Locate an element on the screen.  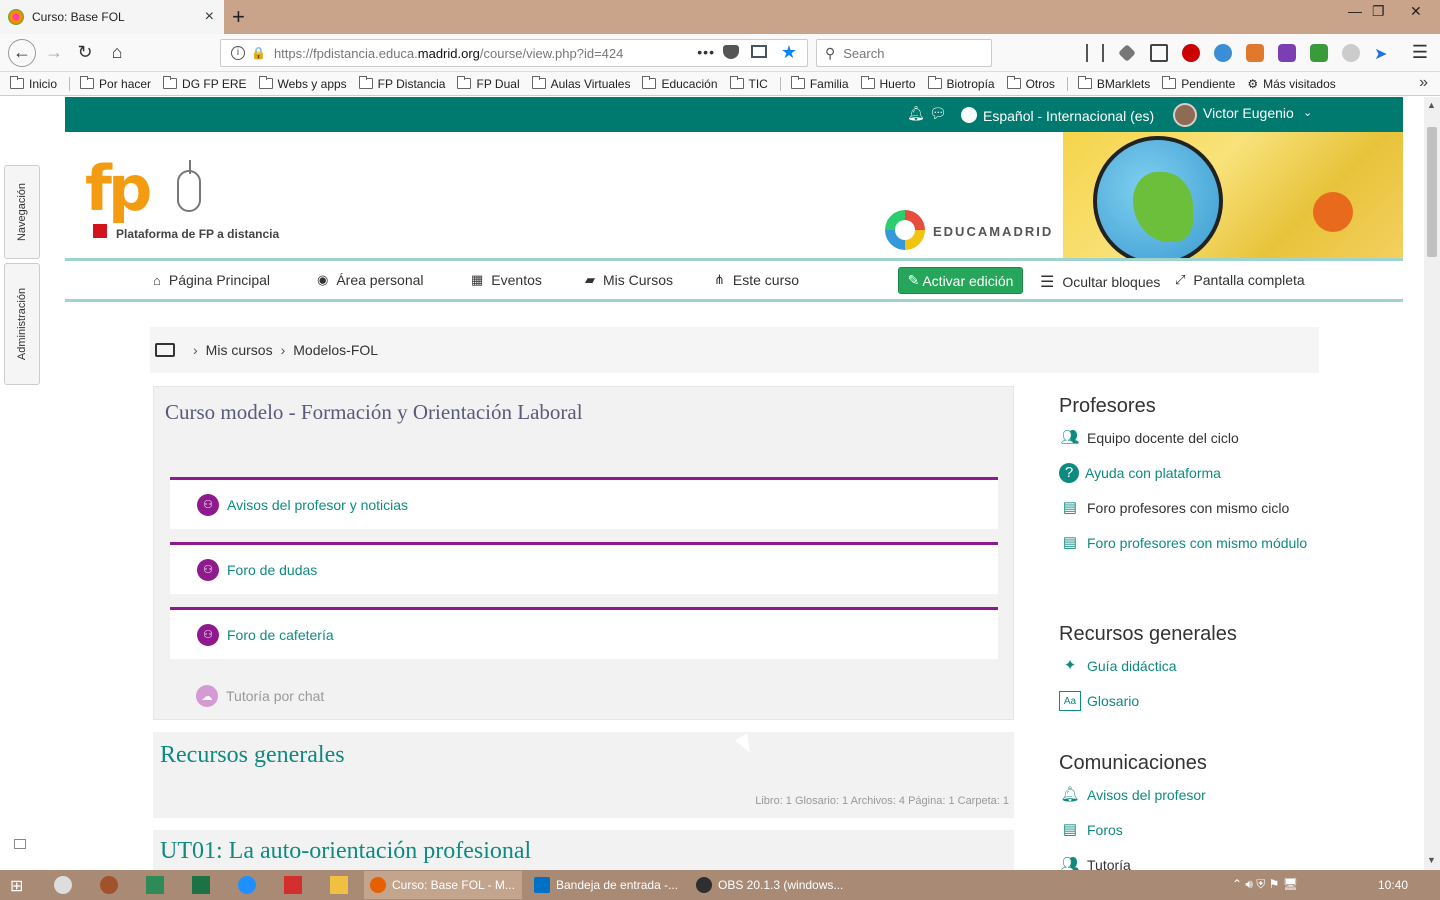
onenote-icon is located at coordinates (1287, 53).